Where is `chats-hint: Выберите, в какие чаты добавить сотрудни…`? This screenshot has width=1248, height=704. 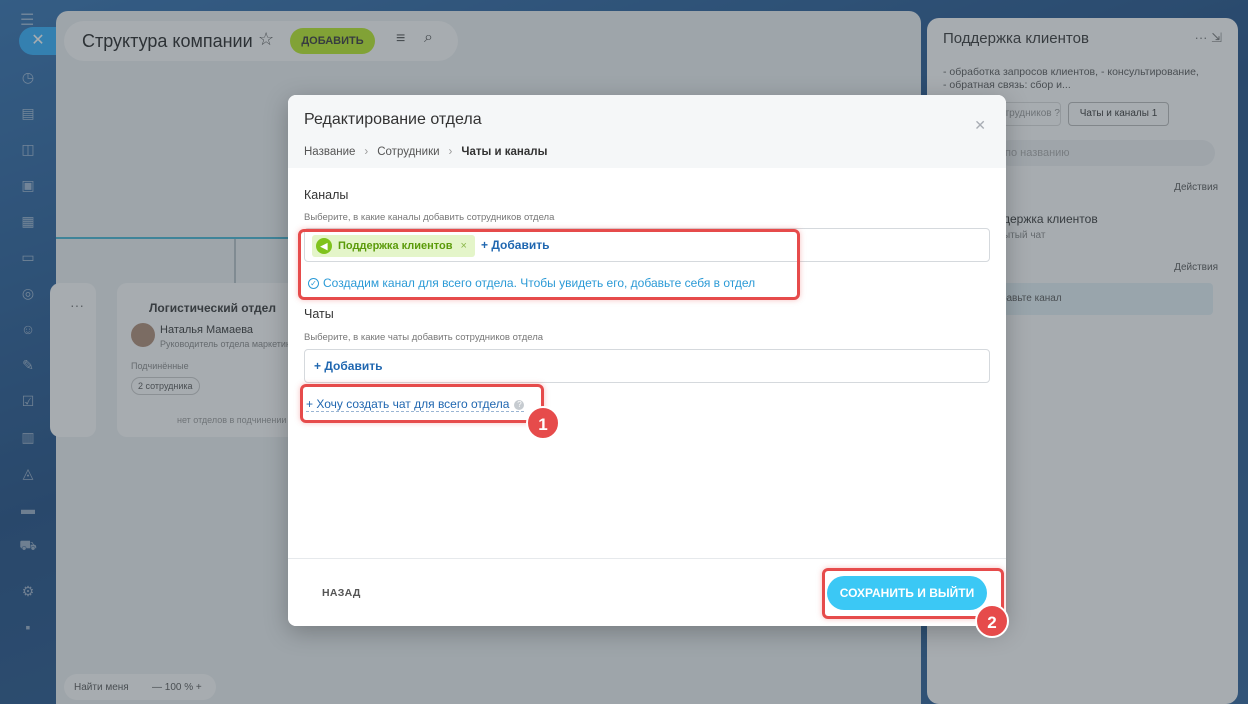 chats-hint: Выберите, в какие чаты добавить сотрудни… is located at coordinates (424, 337).